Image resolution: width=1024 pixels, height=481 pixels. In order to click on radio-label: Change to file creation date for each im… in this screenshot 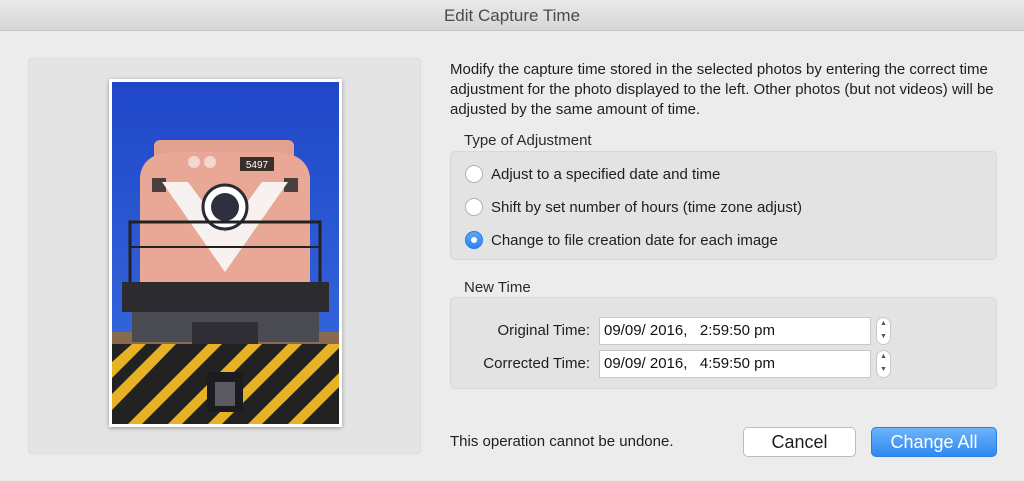, I will do `click(634, 240)`.